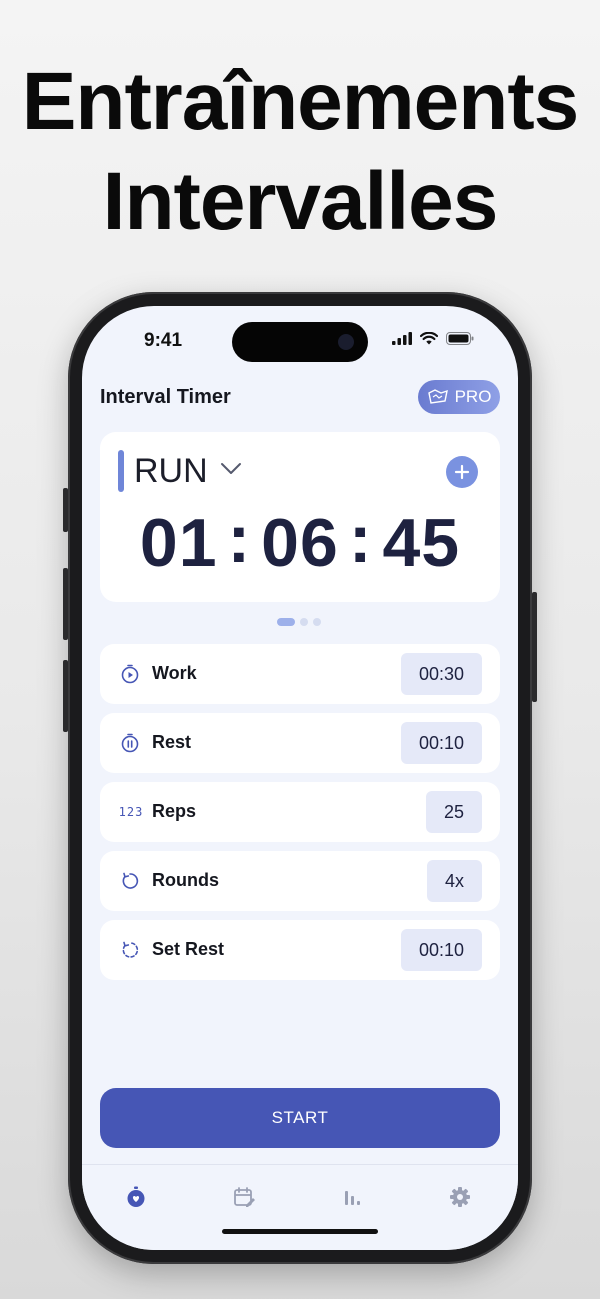  Describe the element at coordinates (65, 696) in the screenshot. I see `volume-down-button` at that location.